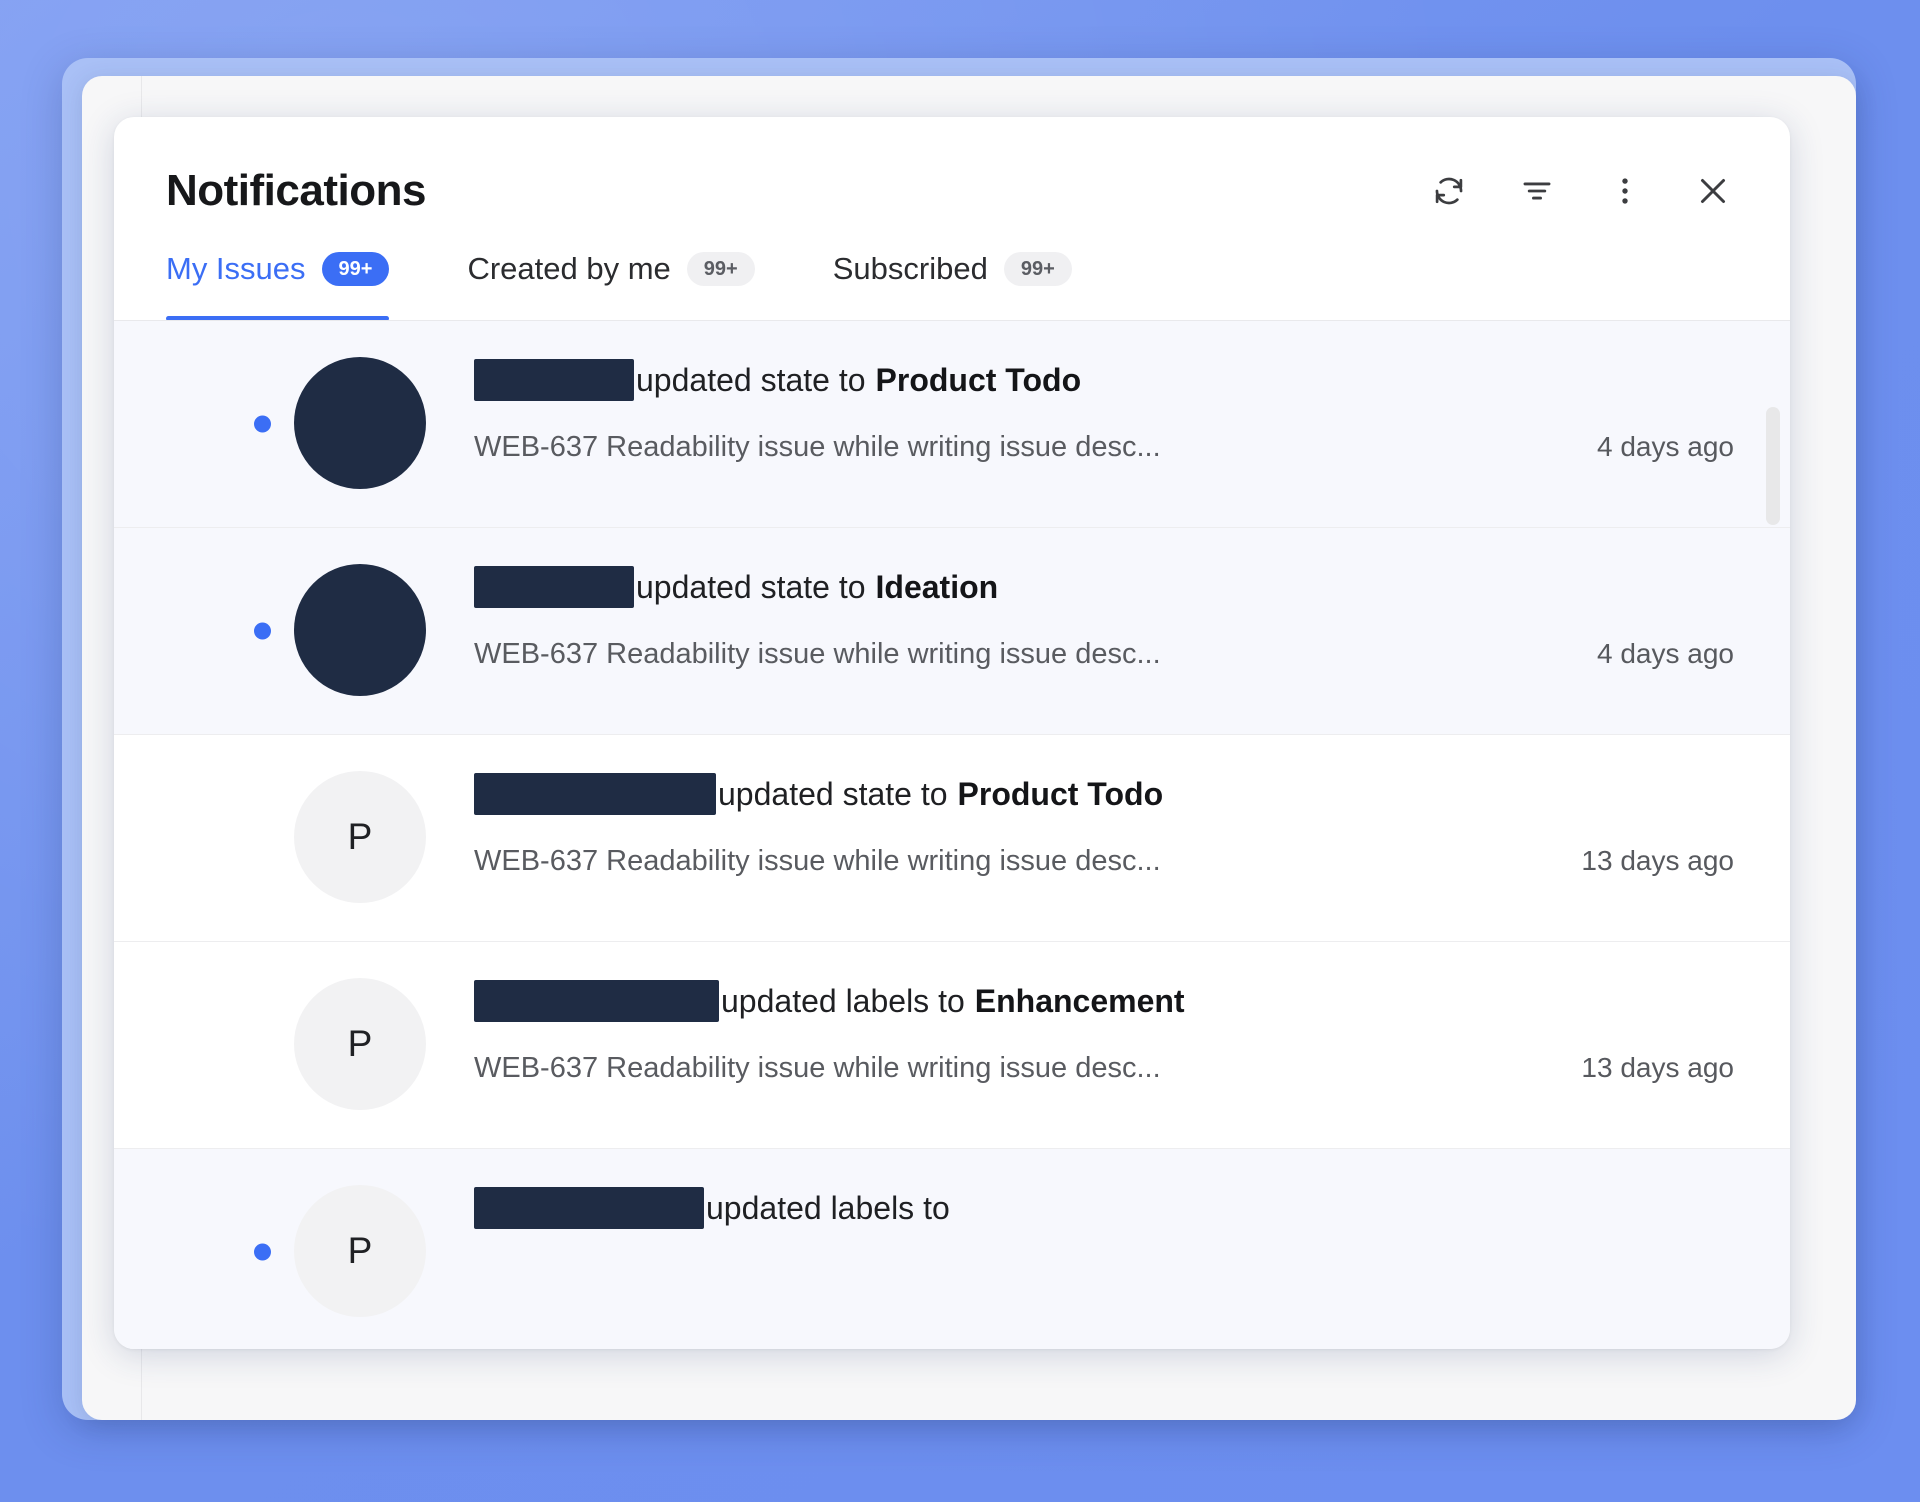  I want to click on tab-my-issues: My Issues 99+, so click(278, 286).